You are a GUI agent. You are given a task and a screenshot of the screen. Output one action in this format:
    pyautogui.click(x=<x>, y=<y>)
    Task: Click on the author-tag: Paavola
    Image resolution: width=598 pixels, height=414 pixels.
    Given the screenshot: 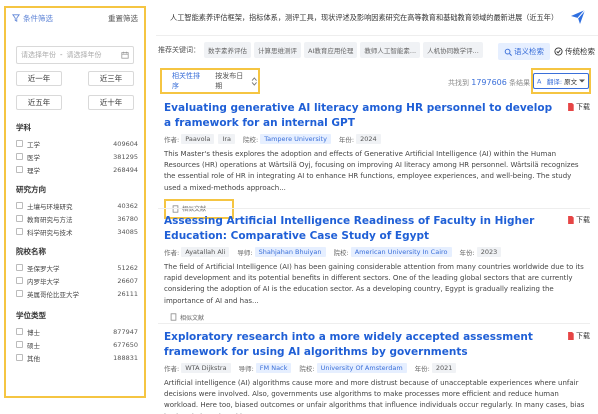 What is the action you would take?
    pyautogui.click(x=198, y=139)
    